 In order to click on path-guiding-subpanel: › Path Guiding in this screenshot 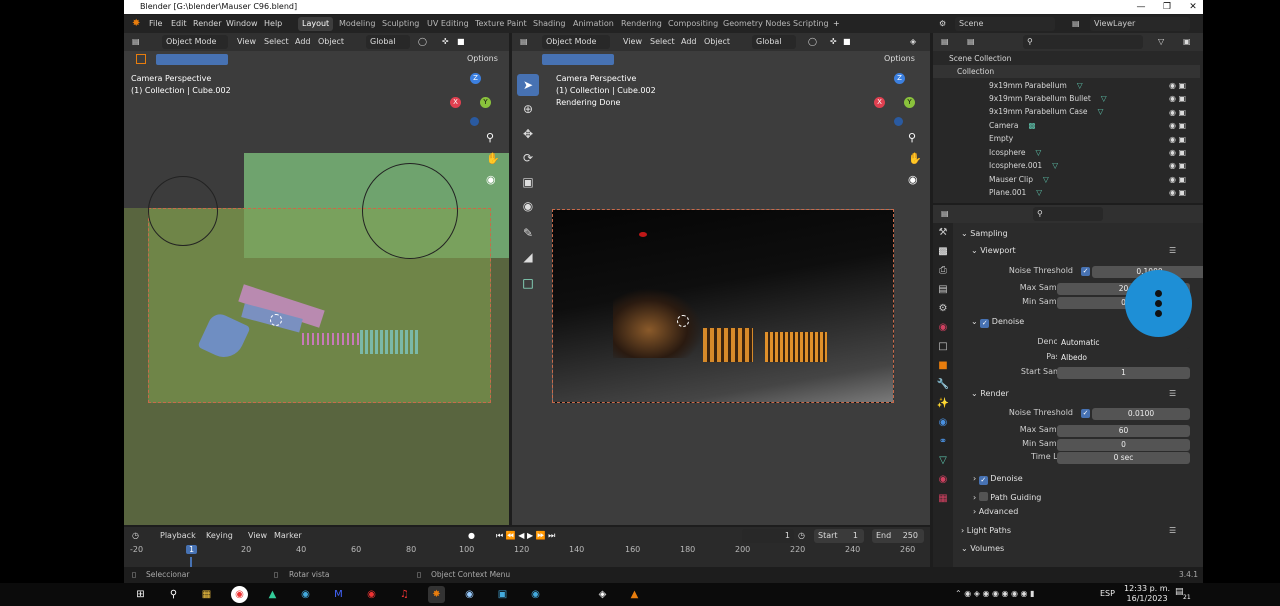, I will do `click(1007, 496)`.